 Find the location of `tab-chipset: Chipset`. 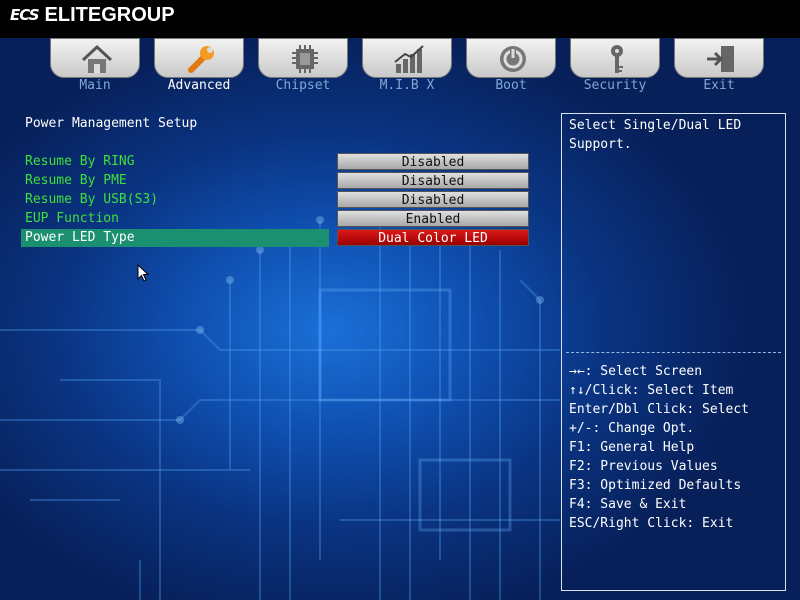

tab-chipset: Chipset is located at coordinates (303, 67).